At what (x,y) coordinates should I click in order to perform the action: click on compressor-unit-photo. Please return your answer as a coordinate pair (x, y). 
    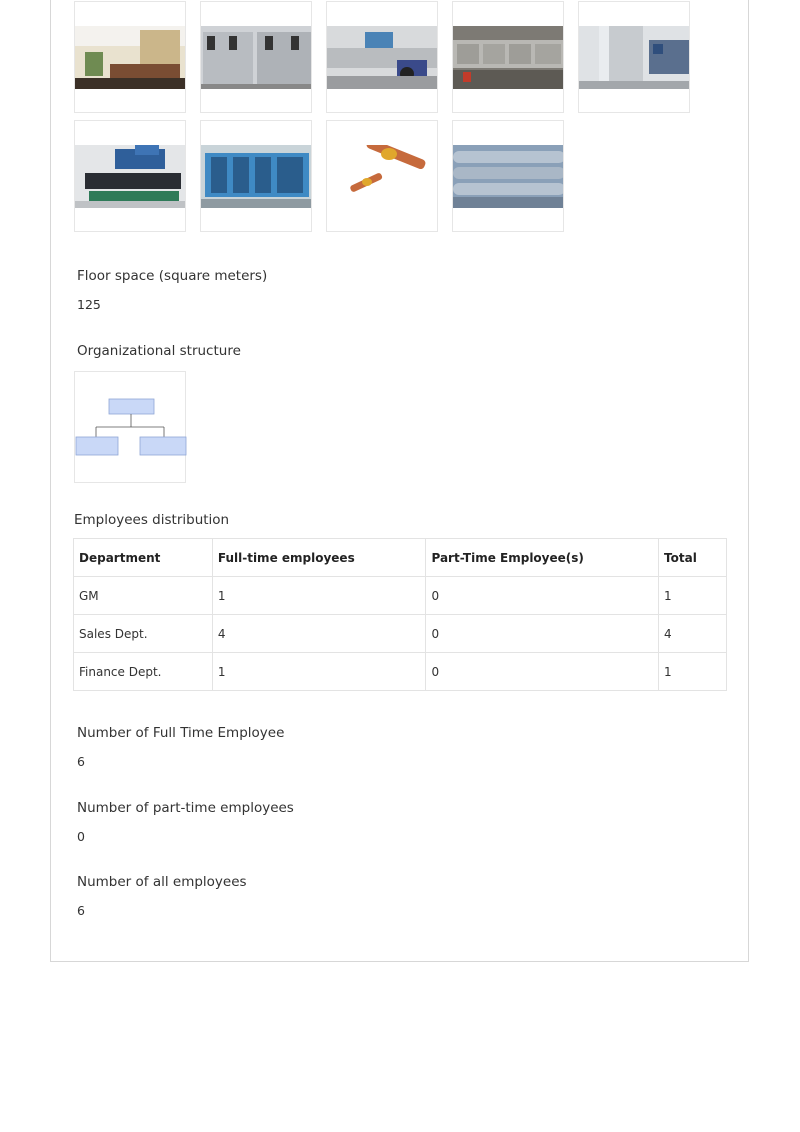
    Looking at the image, I should click on (130, 176).